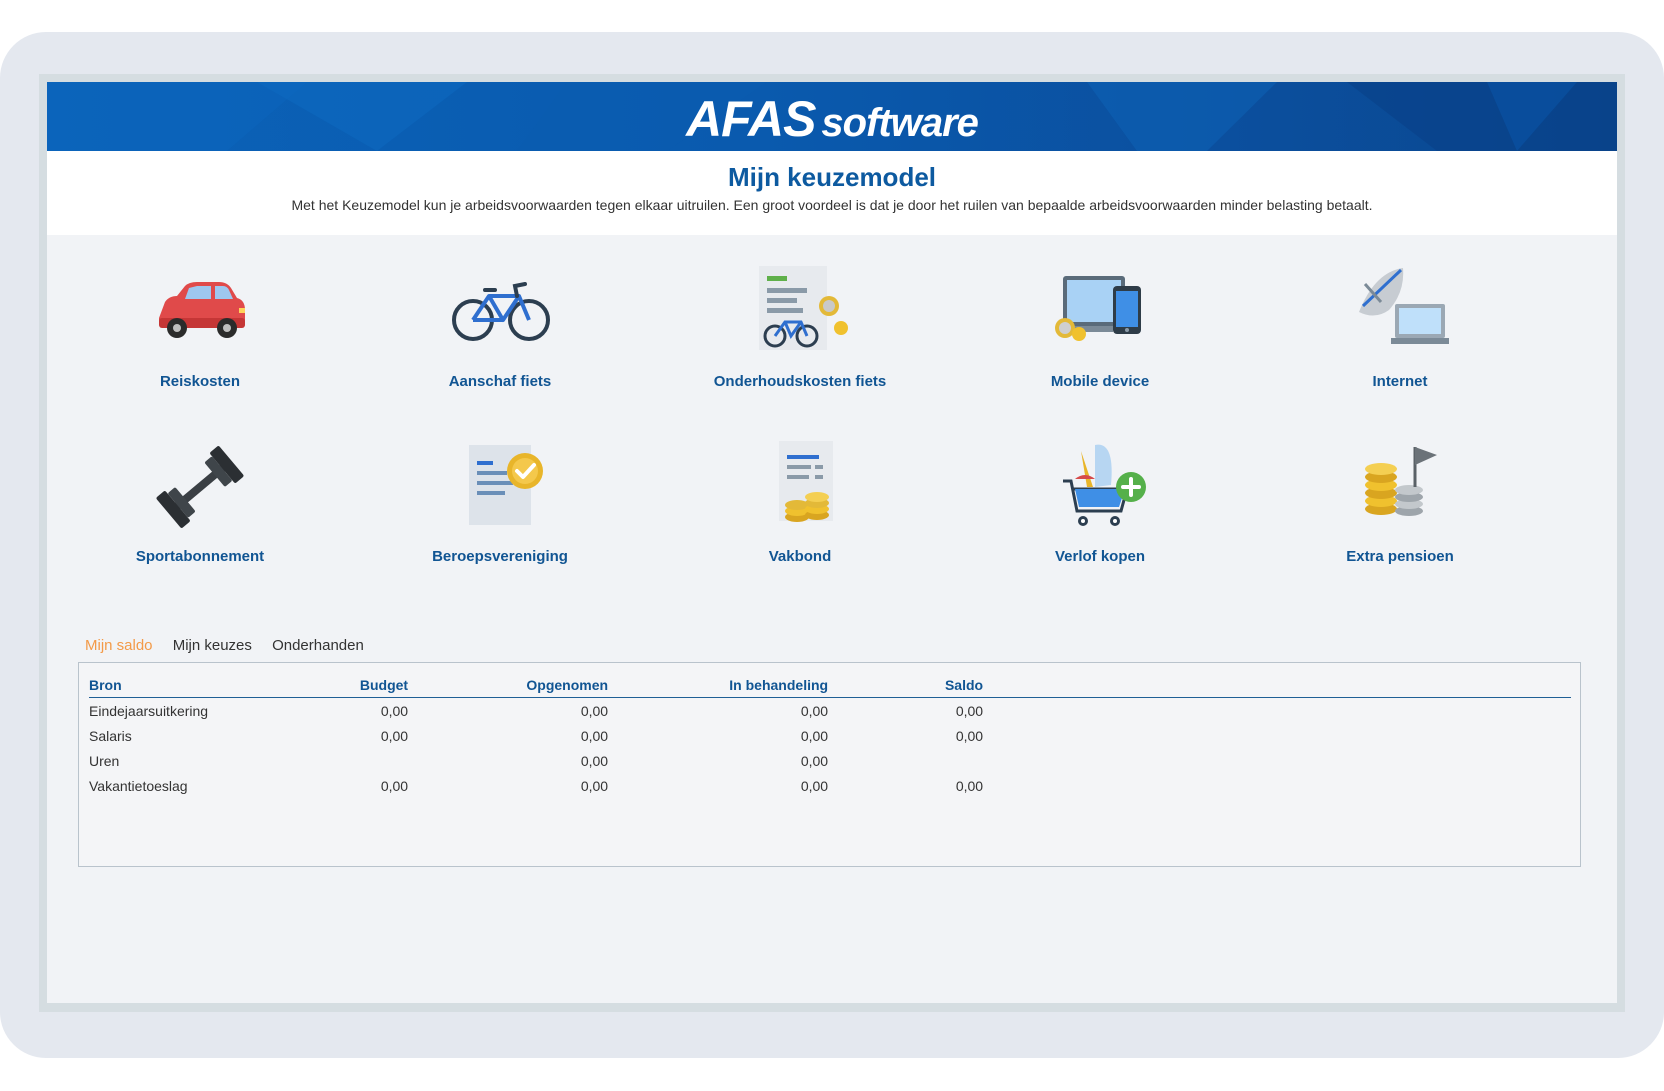  I want to click on tile-label: Onderhoudskosten fiets, so click(800, 381).